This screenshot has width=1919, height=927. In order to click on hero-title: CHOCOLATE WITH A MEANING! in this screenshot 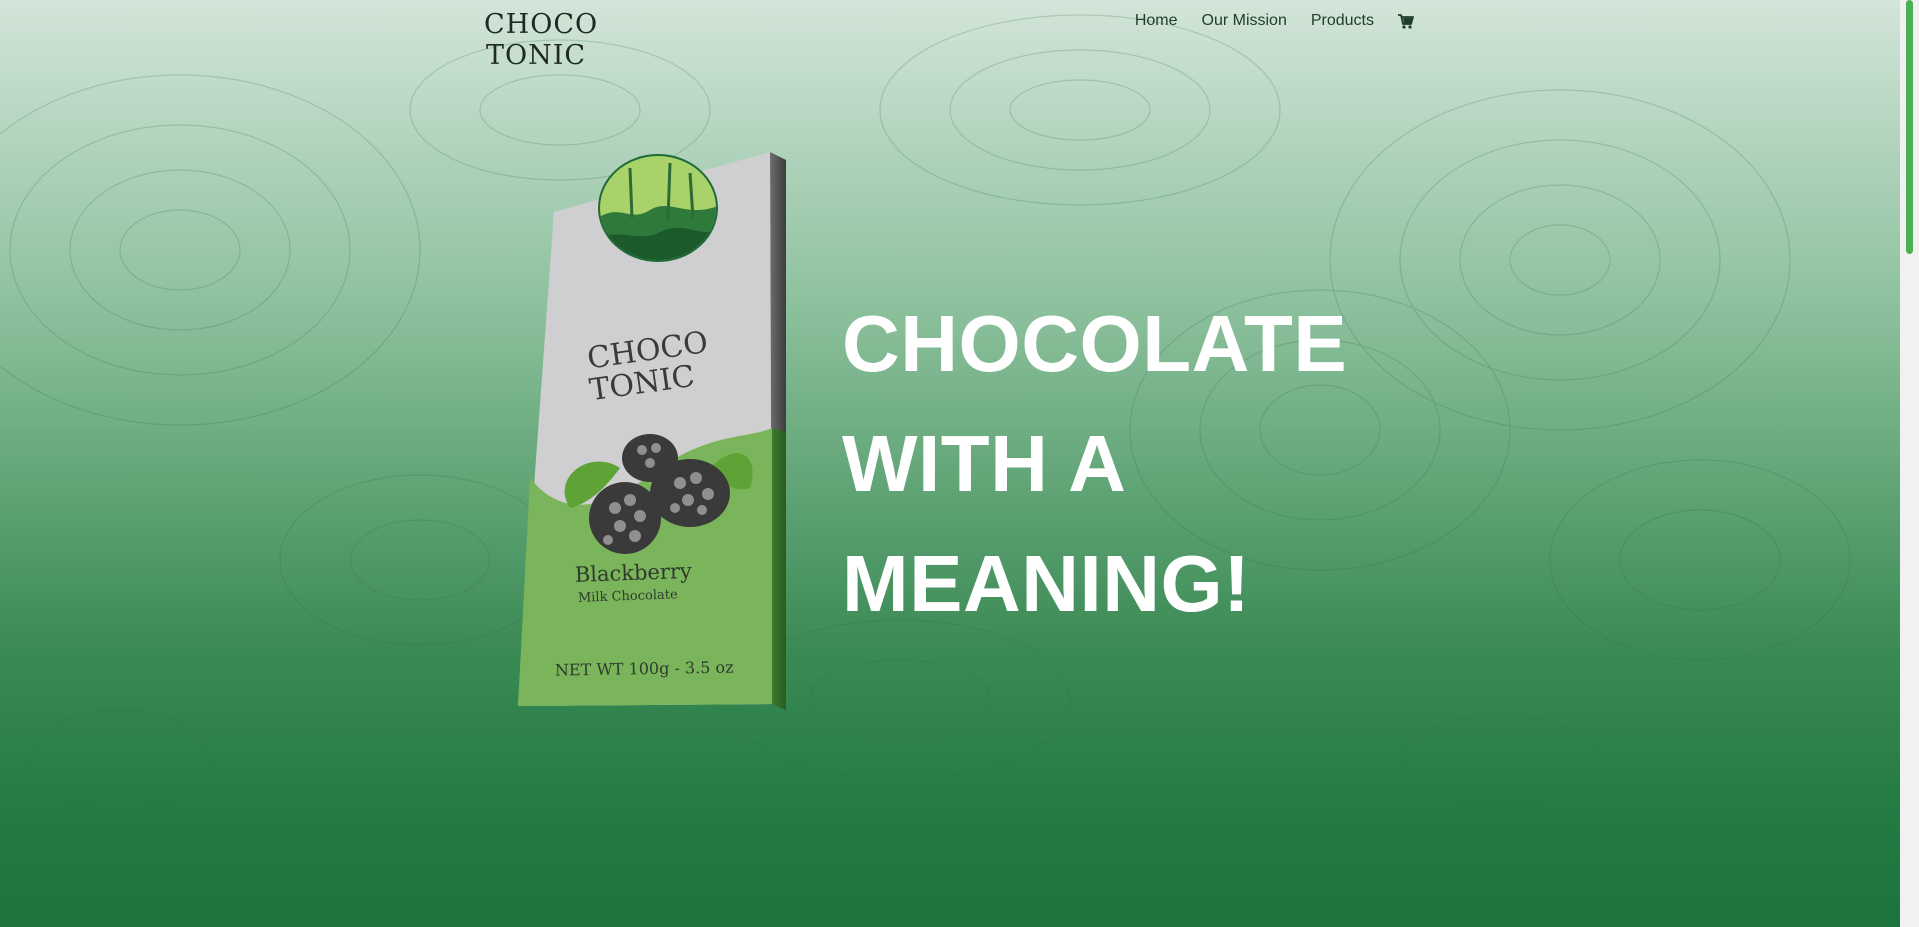, I will do `click(1122, 464)`.